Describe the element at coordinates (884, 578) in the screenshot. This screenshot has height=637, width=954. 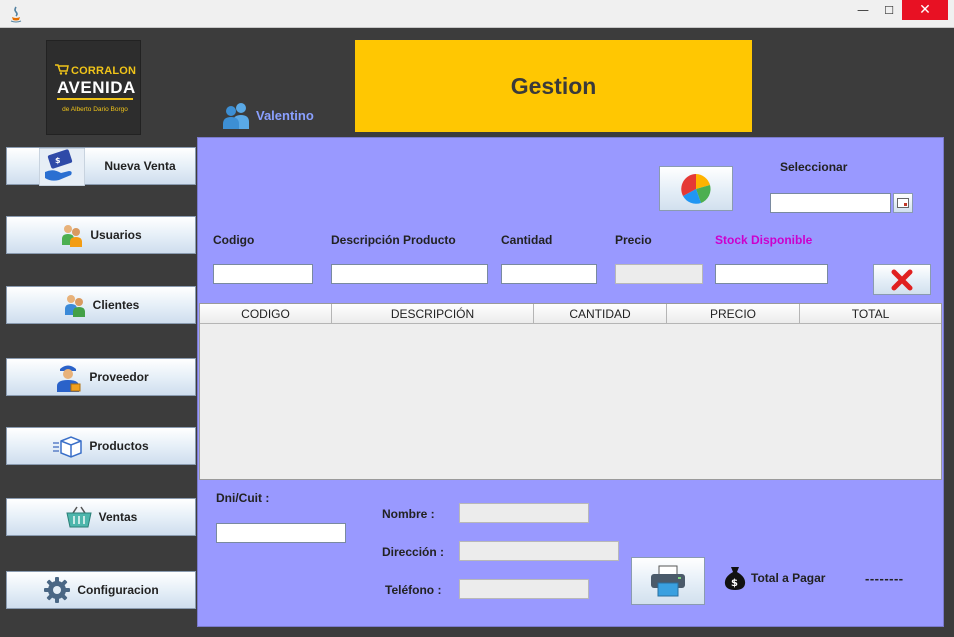
I see `total-value: --------` at that location.